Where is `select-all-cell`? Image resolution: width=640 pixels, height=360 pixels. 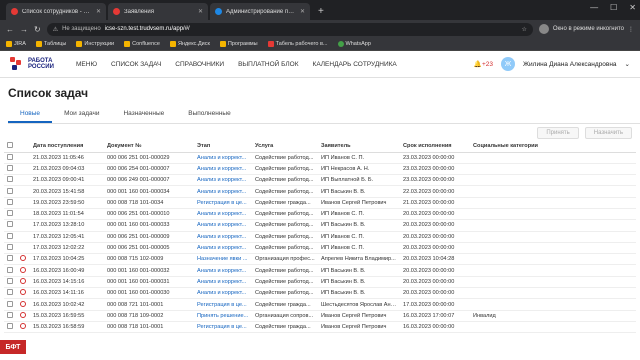
select-all-cell is located at coordinates (10, 147).